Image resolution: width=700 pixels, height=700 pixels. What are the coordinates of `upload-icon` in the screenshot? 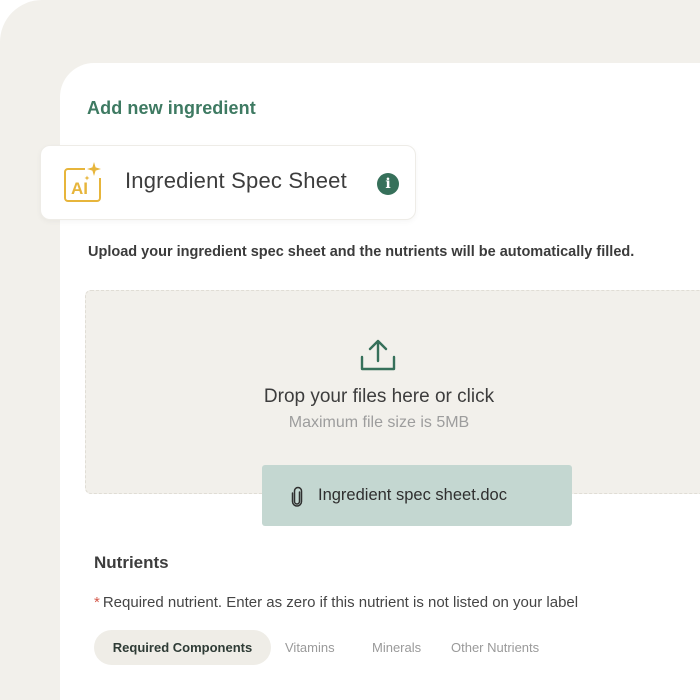 It's located at (378, 355).